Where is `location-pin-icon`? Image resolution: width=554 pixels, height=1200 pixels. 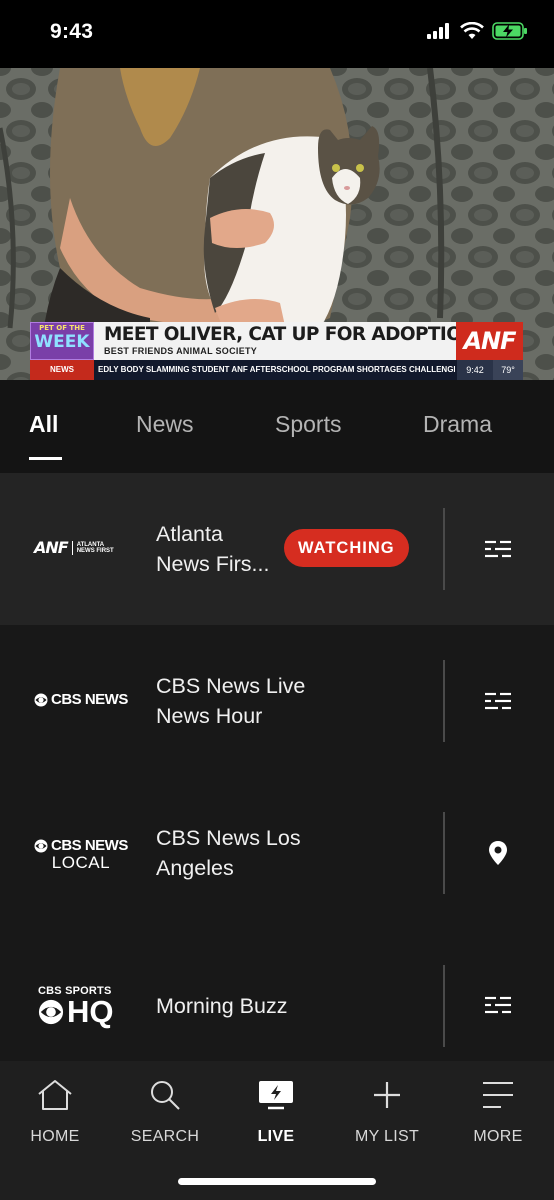
location-pin-icon is located at coordinates (498, 853).